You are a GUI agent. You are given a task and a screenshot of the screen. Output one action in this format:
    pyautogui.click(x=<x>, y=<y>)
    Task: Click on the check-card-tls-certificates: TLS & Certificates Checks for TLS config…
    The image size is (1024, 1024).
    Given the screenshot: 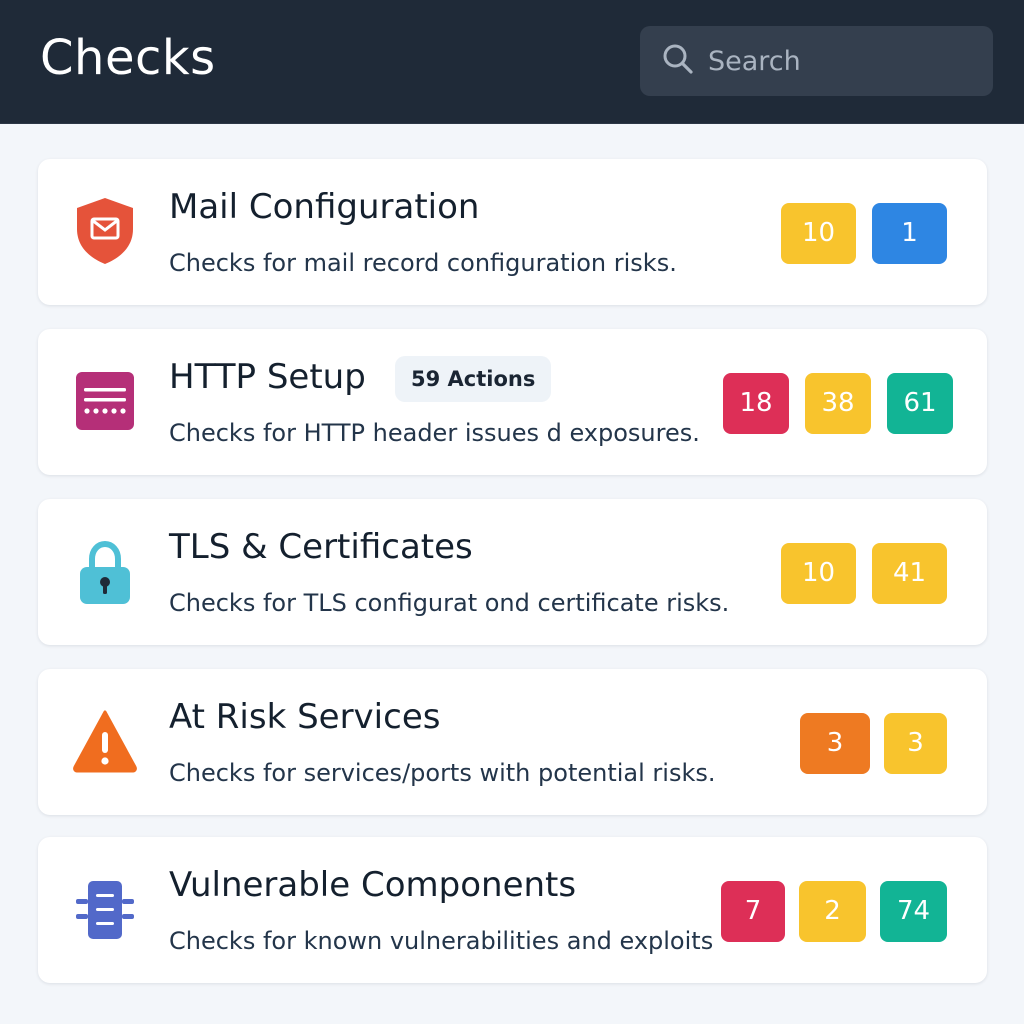 What is the action you would take?
    pyautogui.click(x=512, y=572)
    